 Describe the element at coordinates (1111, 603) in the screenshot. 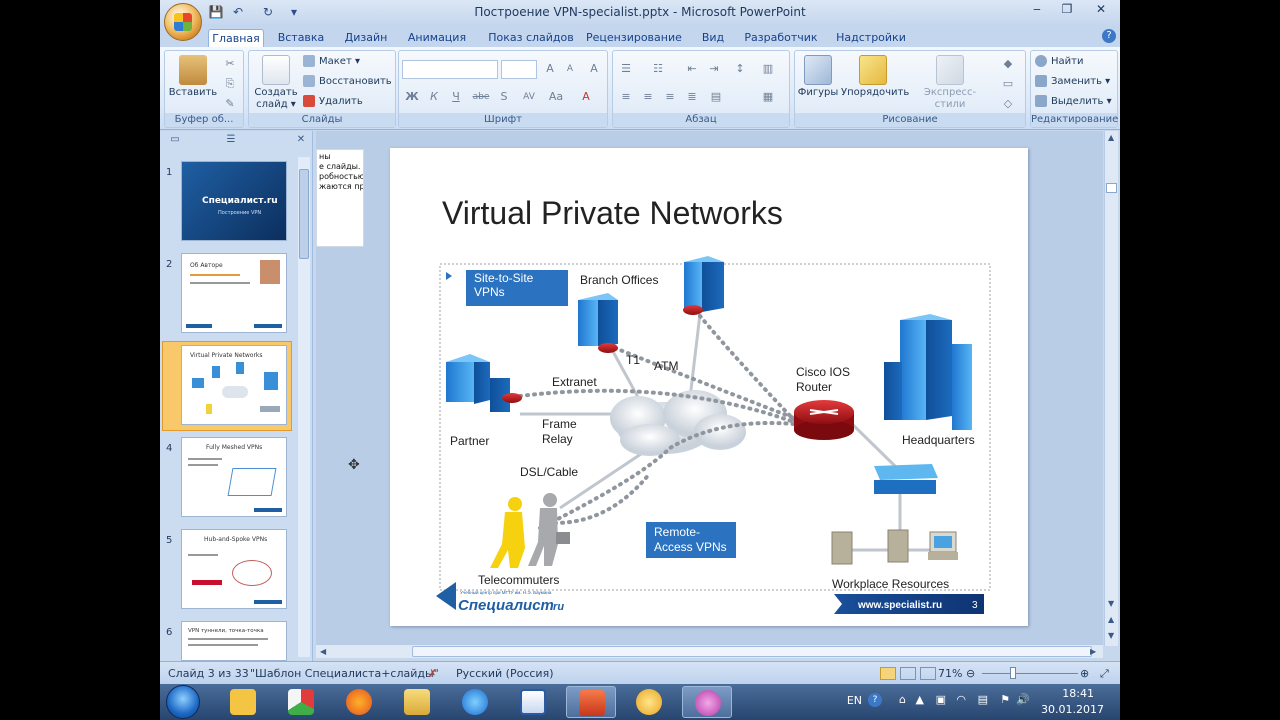

I see `scroll-down-icon: ▼` at that location.